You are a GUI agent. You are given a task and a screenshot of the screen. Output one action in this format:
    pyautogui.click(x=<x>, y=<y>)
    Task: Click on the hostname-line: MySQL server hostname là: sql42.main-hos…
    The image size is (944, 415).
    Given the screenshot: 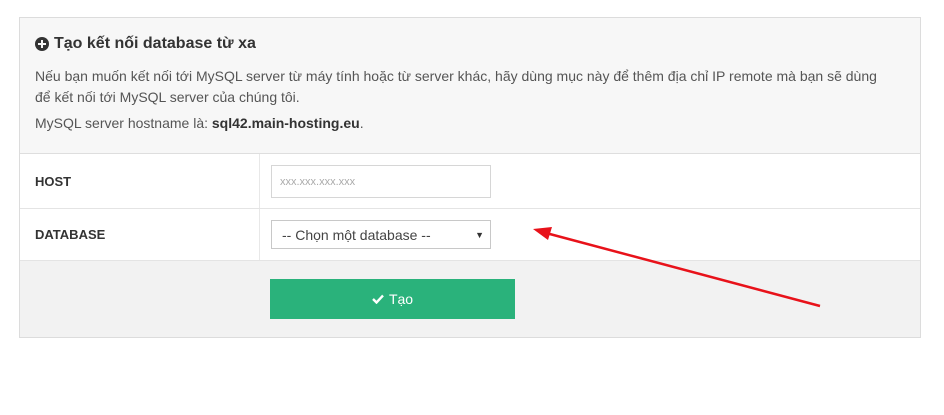 What is the action you would take?
    pyautogui.click(x=469, y=123)
    